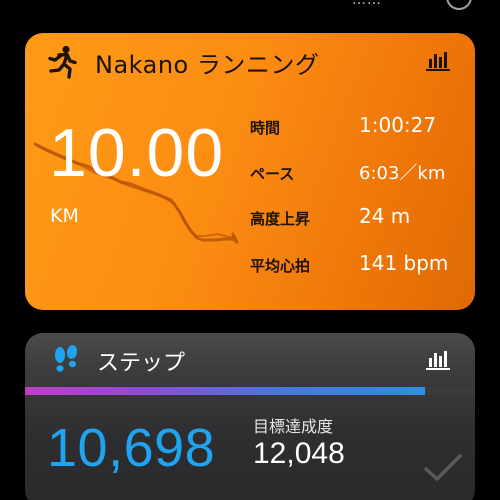 This screenshot has width=500, height=500. What do you see at coordinates (64, 216) in the screenshot?
I see `distance-unit: KM` at bounding box center [64, 216].